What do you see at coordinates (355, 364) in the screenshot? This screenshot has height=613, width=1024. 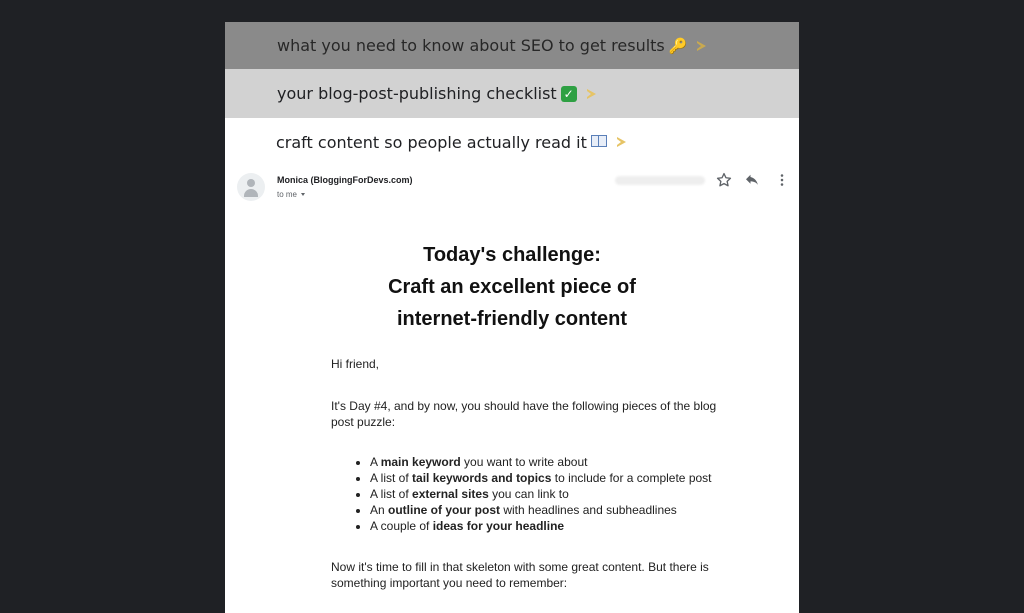 I see `greeting: Hi friend,` at bounding box center [355, 364].